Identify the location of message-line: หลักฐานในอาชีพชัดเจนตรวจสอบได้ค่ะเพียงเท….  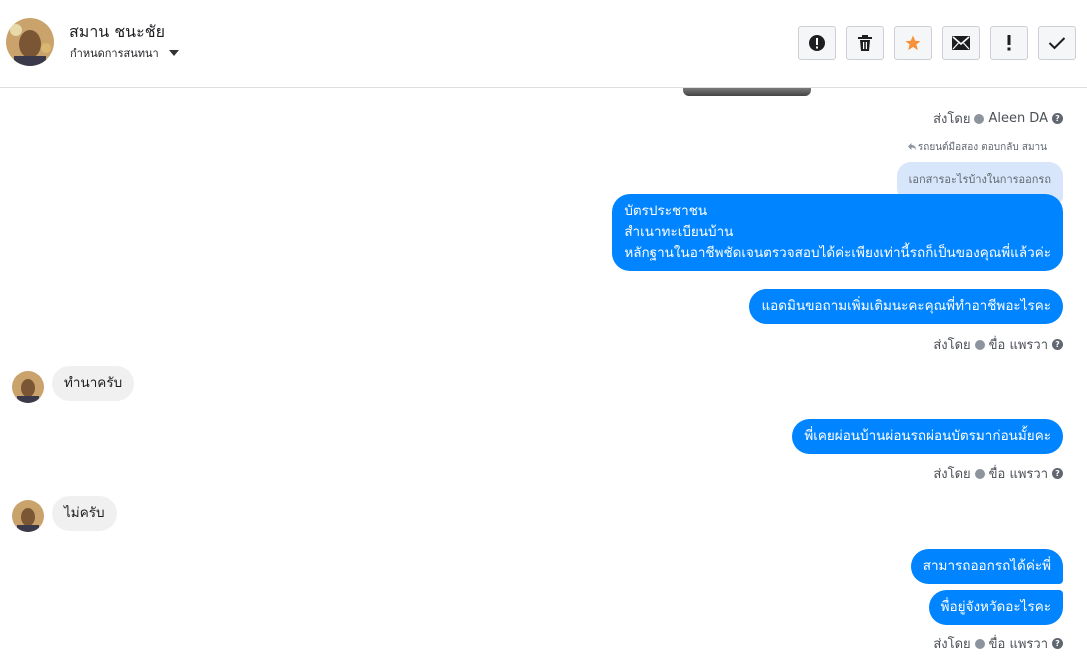
(837, 253).